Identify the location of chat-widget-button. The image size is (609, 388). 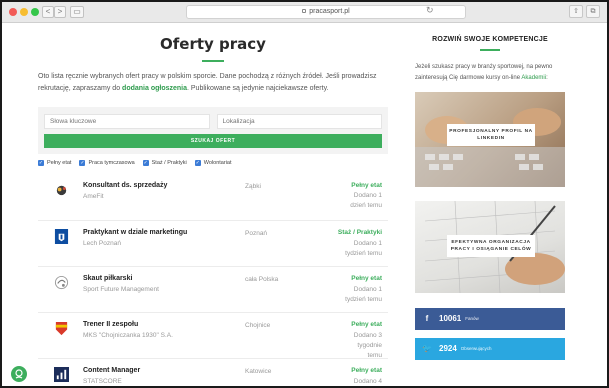
(19, 374).